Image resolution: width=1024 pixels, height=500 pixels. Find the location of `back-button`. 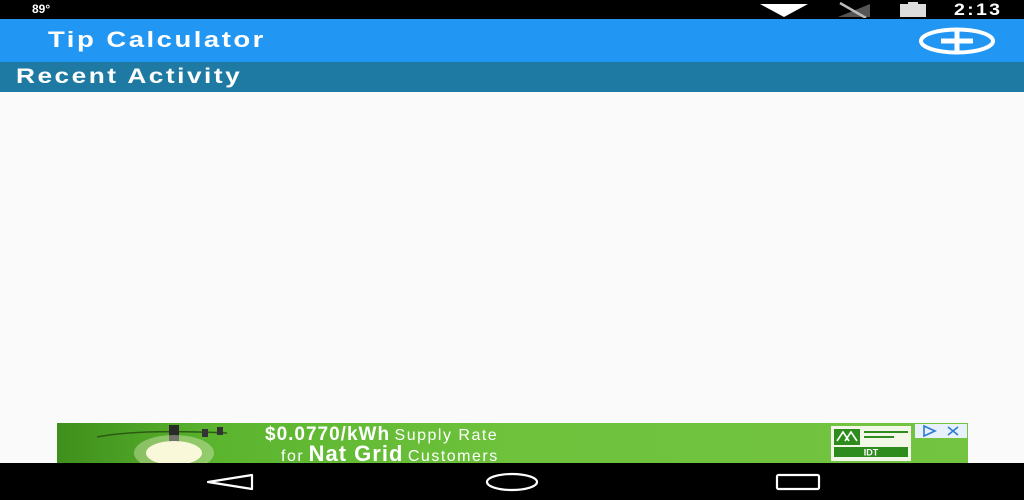

back-button is located at coordinates (230, 481).